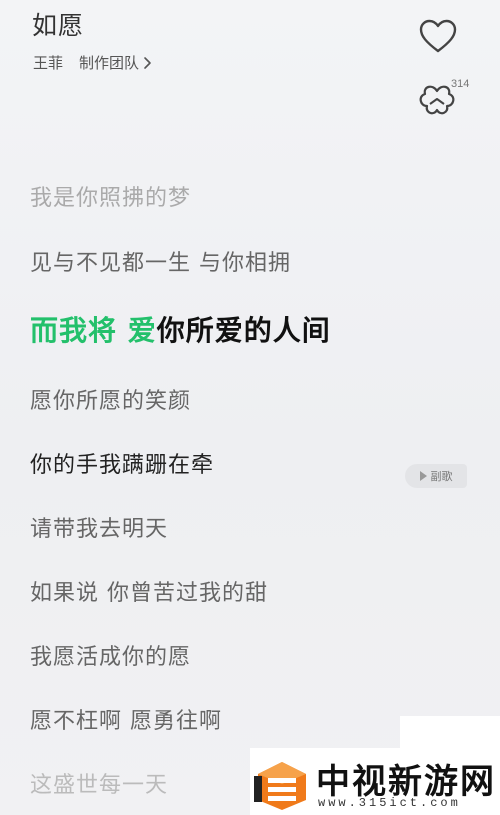 The image size is (500, 815). What do you see at coordinates (243, 330) in the screenshot?
I see `lyric-unsung-part: 你所爱的人间` at bounding box center [243, 330].